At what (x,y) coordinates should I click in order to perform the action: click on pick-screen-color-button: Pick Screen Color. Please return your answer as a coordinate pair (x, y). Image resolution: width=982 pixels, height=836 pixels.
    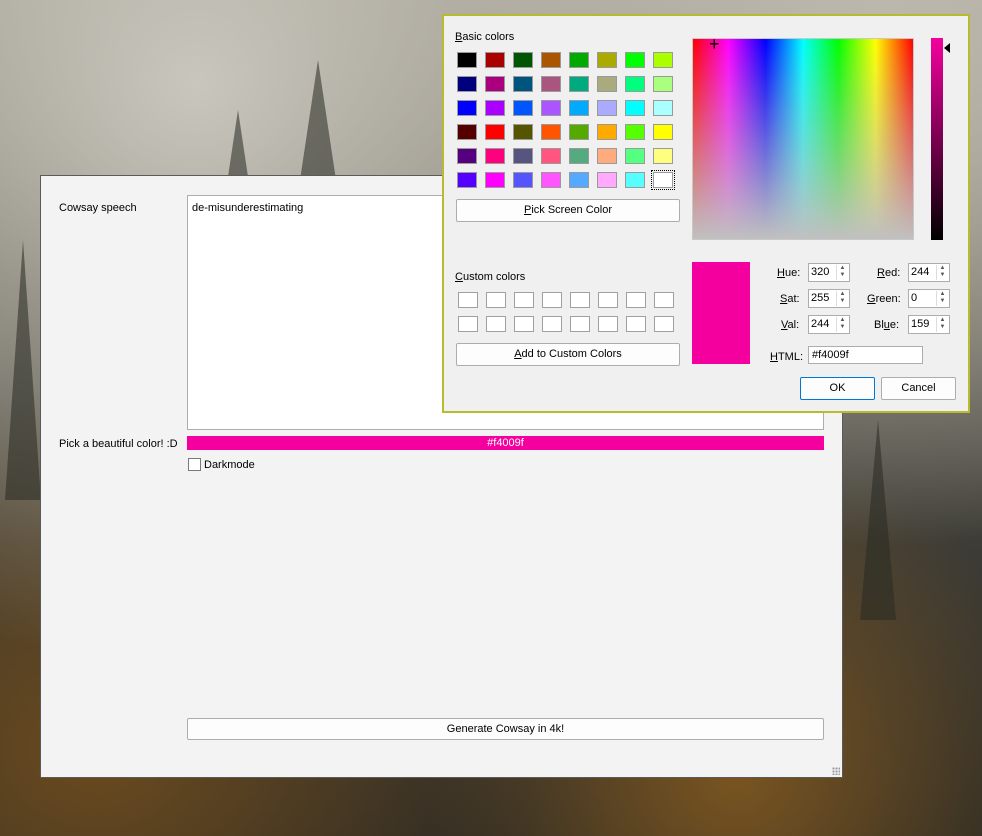
    Looking at the image, I should click on (568, 210).